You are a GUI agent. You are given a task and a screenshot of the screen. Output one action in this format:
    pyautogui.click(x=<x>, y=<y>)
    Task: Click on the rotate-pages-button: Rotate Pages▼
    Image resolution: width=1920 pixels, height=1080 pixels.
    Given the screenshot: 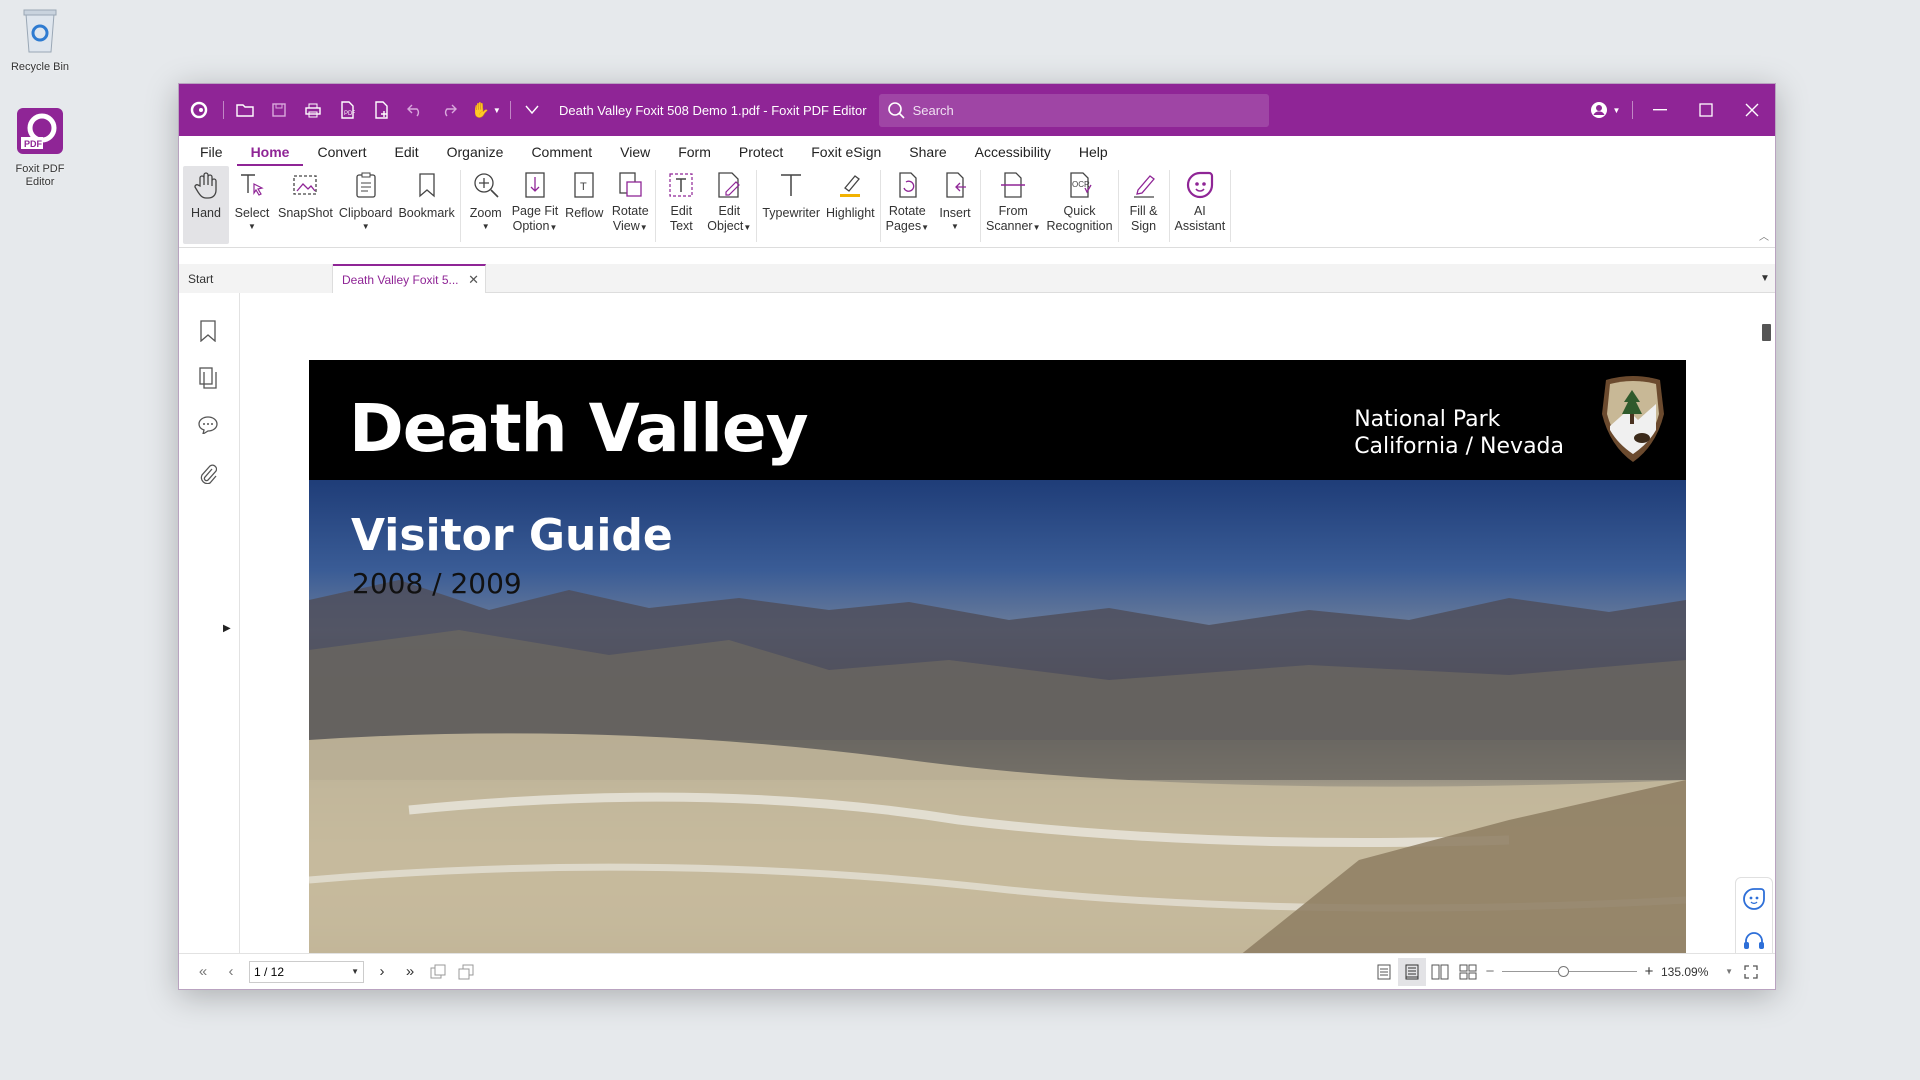 What is the action you would take?
    pyautogui.click(x=907, y=205)
    